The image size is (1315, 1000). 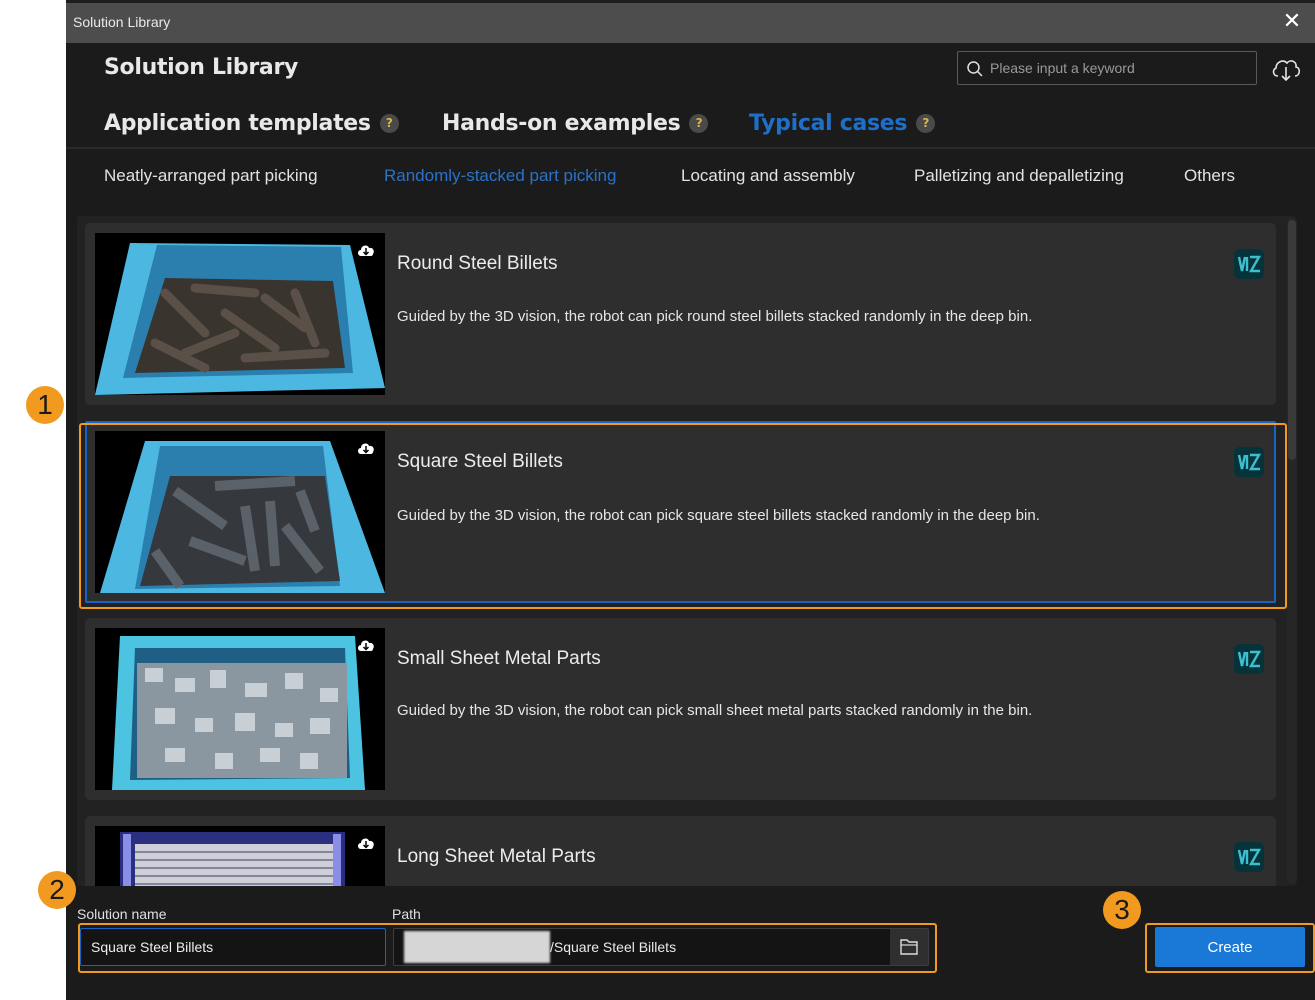 I want to click on create-button: Create, so click(x=1230, y=947).